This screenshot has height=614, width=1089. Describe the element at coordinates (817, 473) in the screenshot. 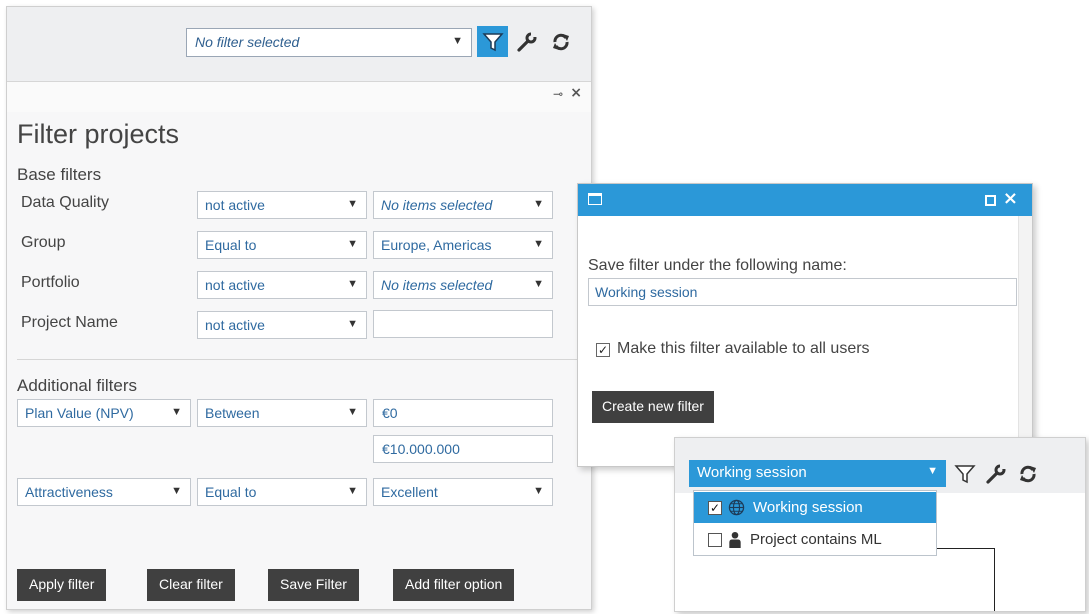

I see `saved-filter-select: Working session ▼` at that location.